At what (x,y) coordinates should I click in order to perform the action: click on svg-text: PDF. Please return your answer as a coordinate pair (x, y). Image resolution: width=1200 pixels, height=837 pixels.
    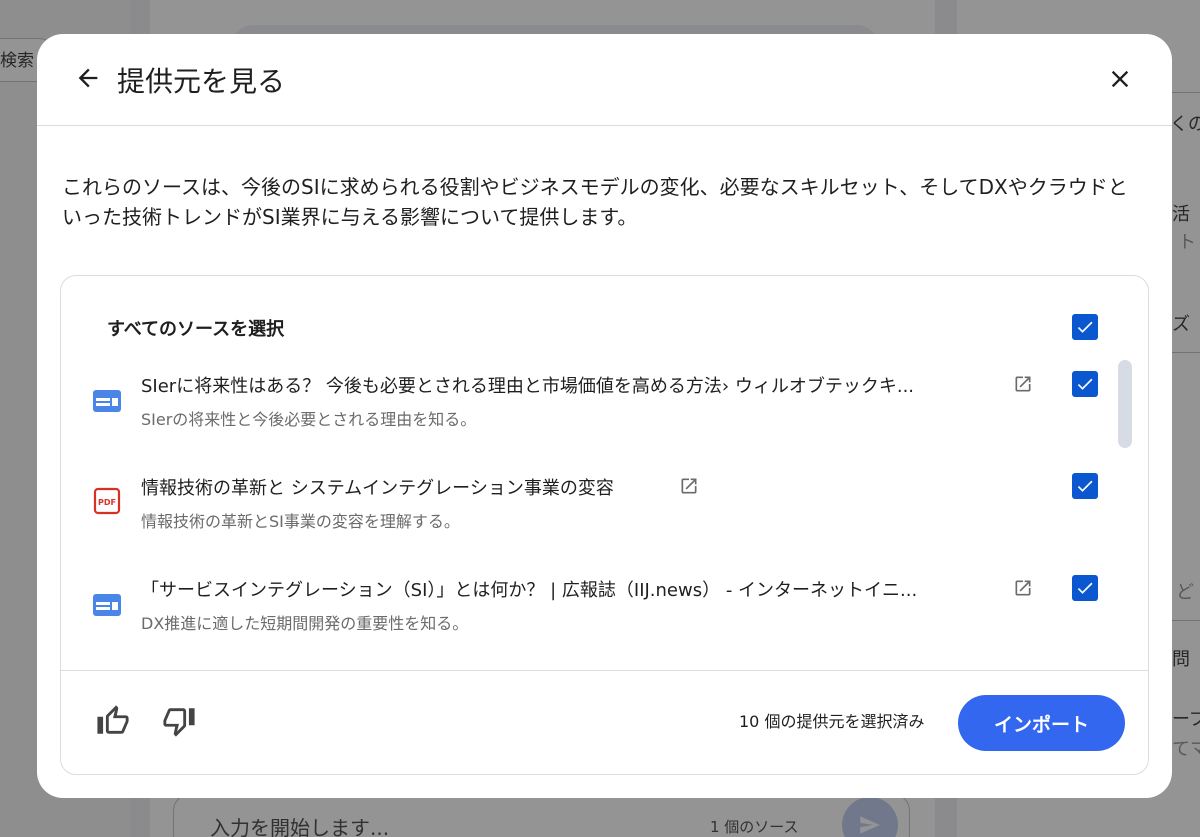
    Looking at the image, I should click on (107, 502).